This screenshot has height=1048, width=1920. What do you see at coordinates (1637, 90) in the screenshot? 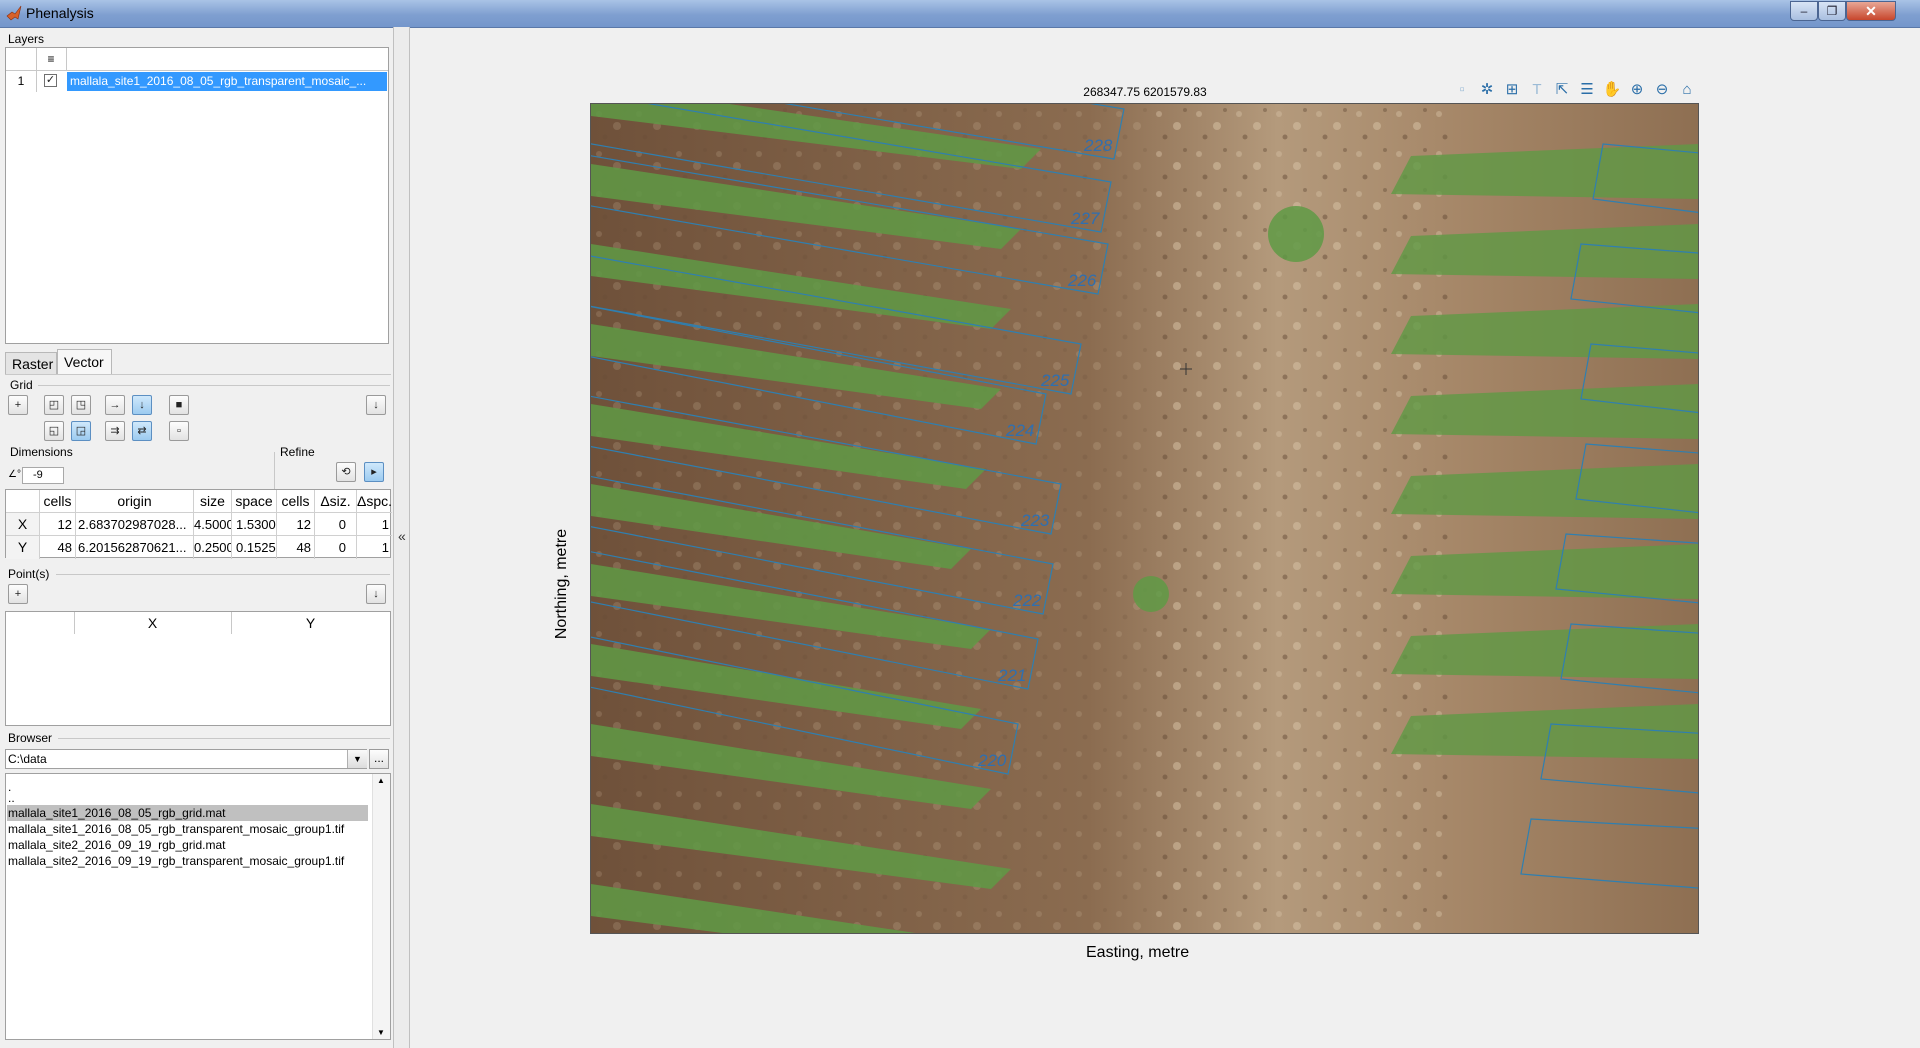
I see `zoom-in-icon: ⊕` at bounding box center [1637, 90].